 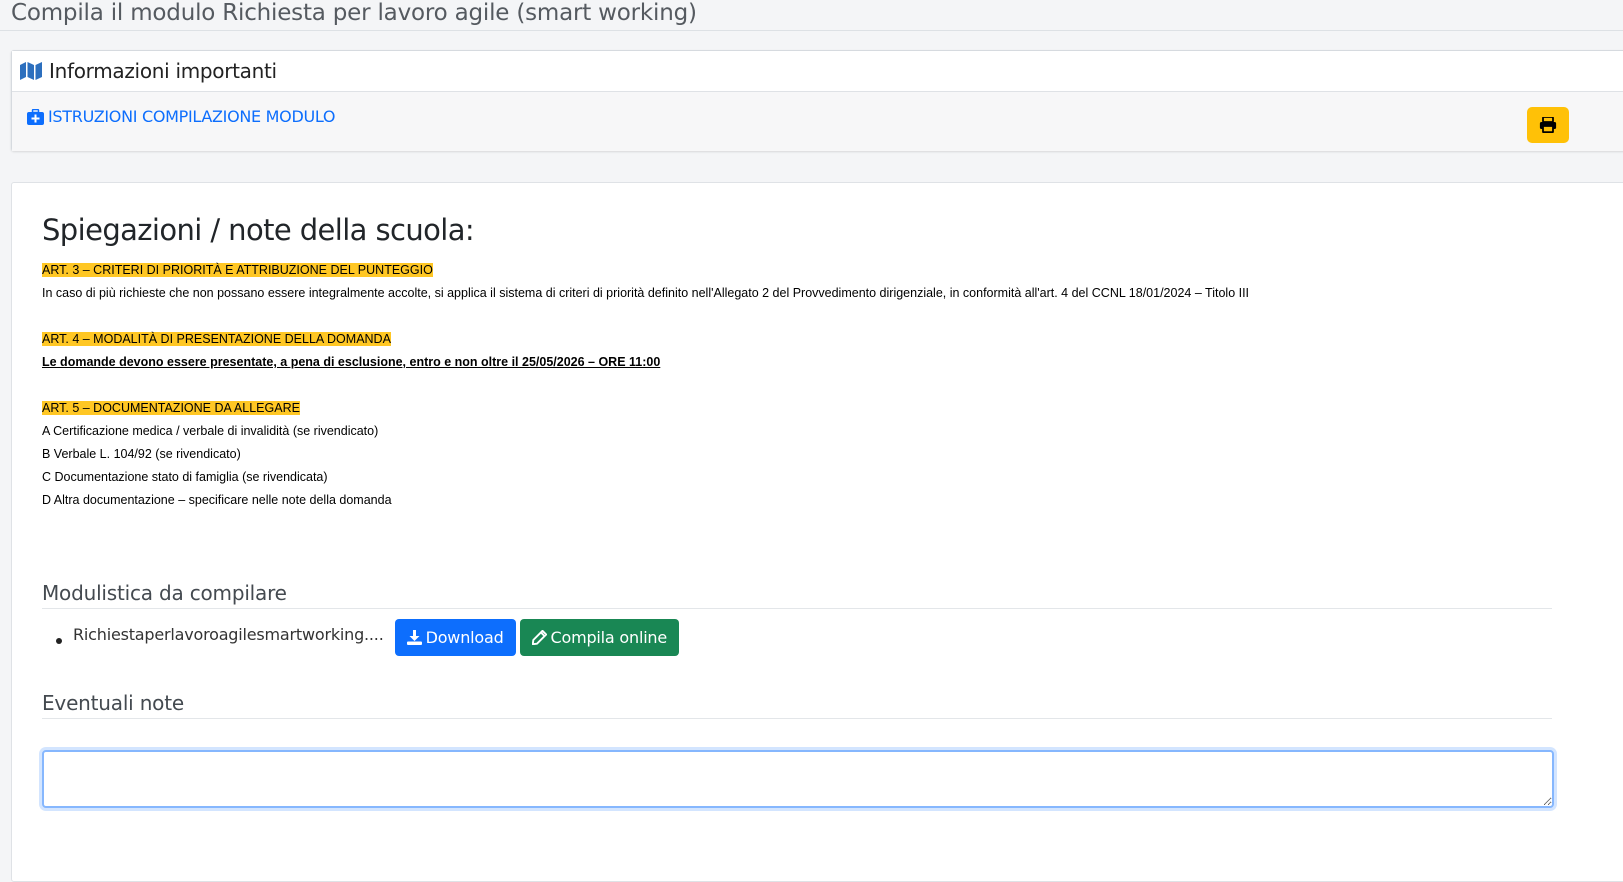 What do you see at coordinates (817, 71) in the screenshot?
I see `important-info-header: Informazioni importanti` at bounding box center [817, 71].